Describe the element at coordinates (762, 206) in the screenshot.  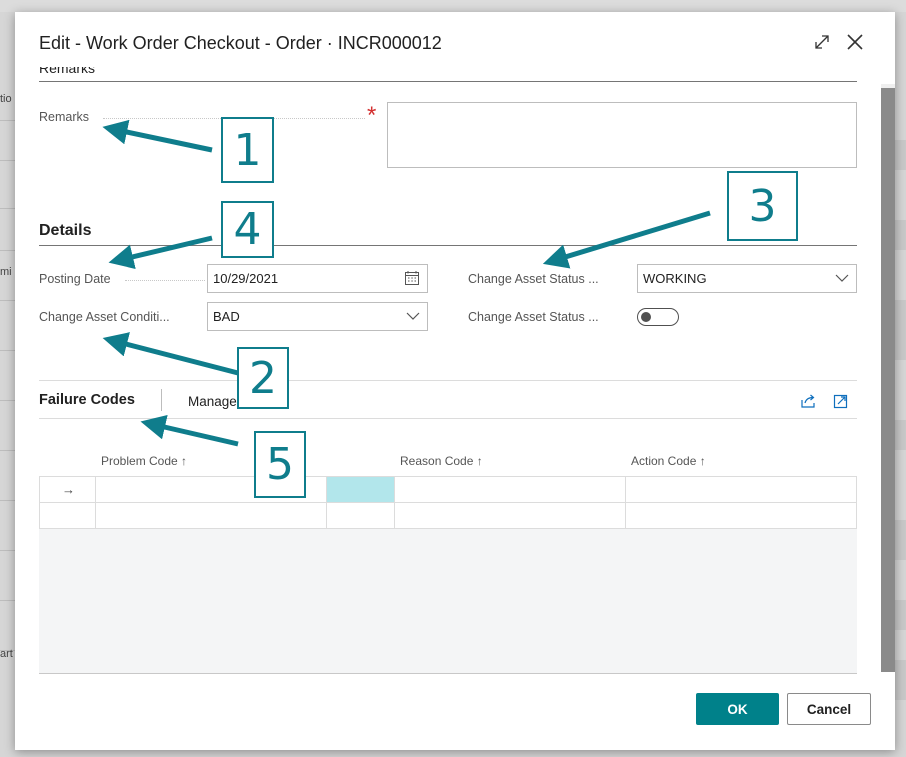
I see `annotation-number-3: 3` at that location.